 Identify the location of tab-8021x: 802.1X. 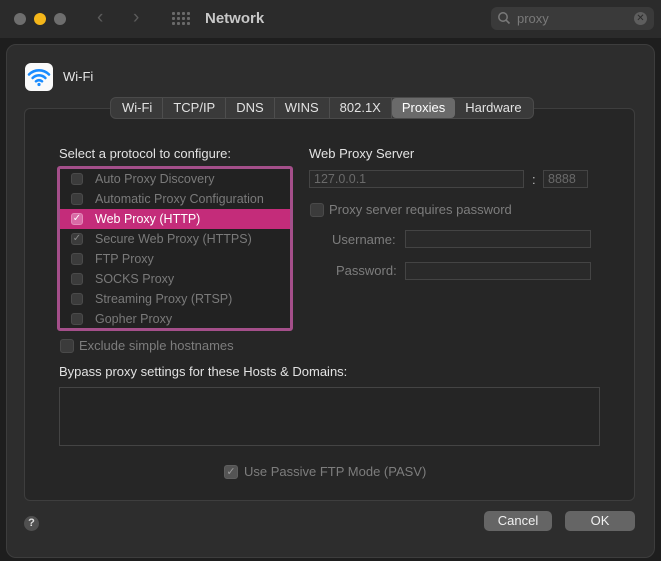
(361, 108).